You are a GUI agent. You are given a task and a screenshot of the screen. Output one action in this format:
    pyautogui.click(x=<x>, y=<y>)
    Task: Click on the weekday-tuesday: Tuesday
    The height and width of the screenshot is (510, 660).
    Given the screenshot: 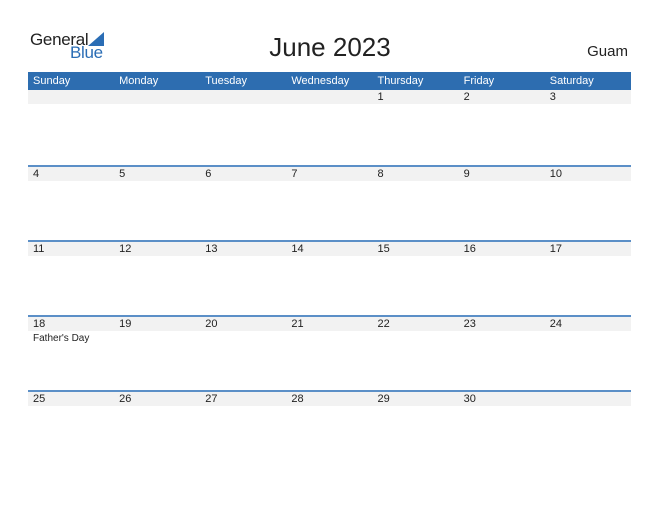 What is the action you would take?
    pyautogui.click(x=226, y=81)
    